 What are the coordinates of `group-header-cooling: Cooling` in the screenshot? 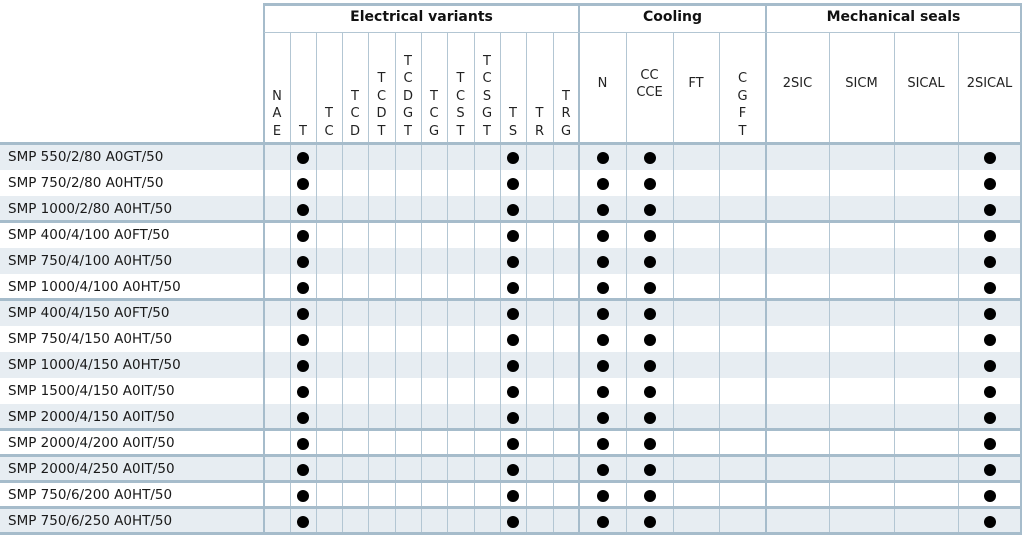 It's located at (672, 17).